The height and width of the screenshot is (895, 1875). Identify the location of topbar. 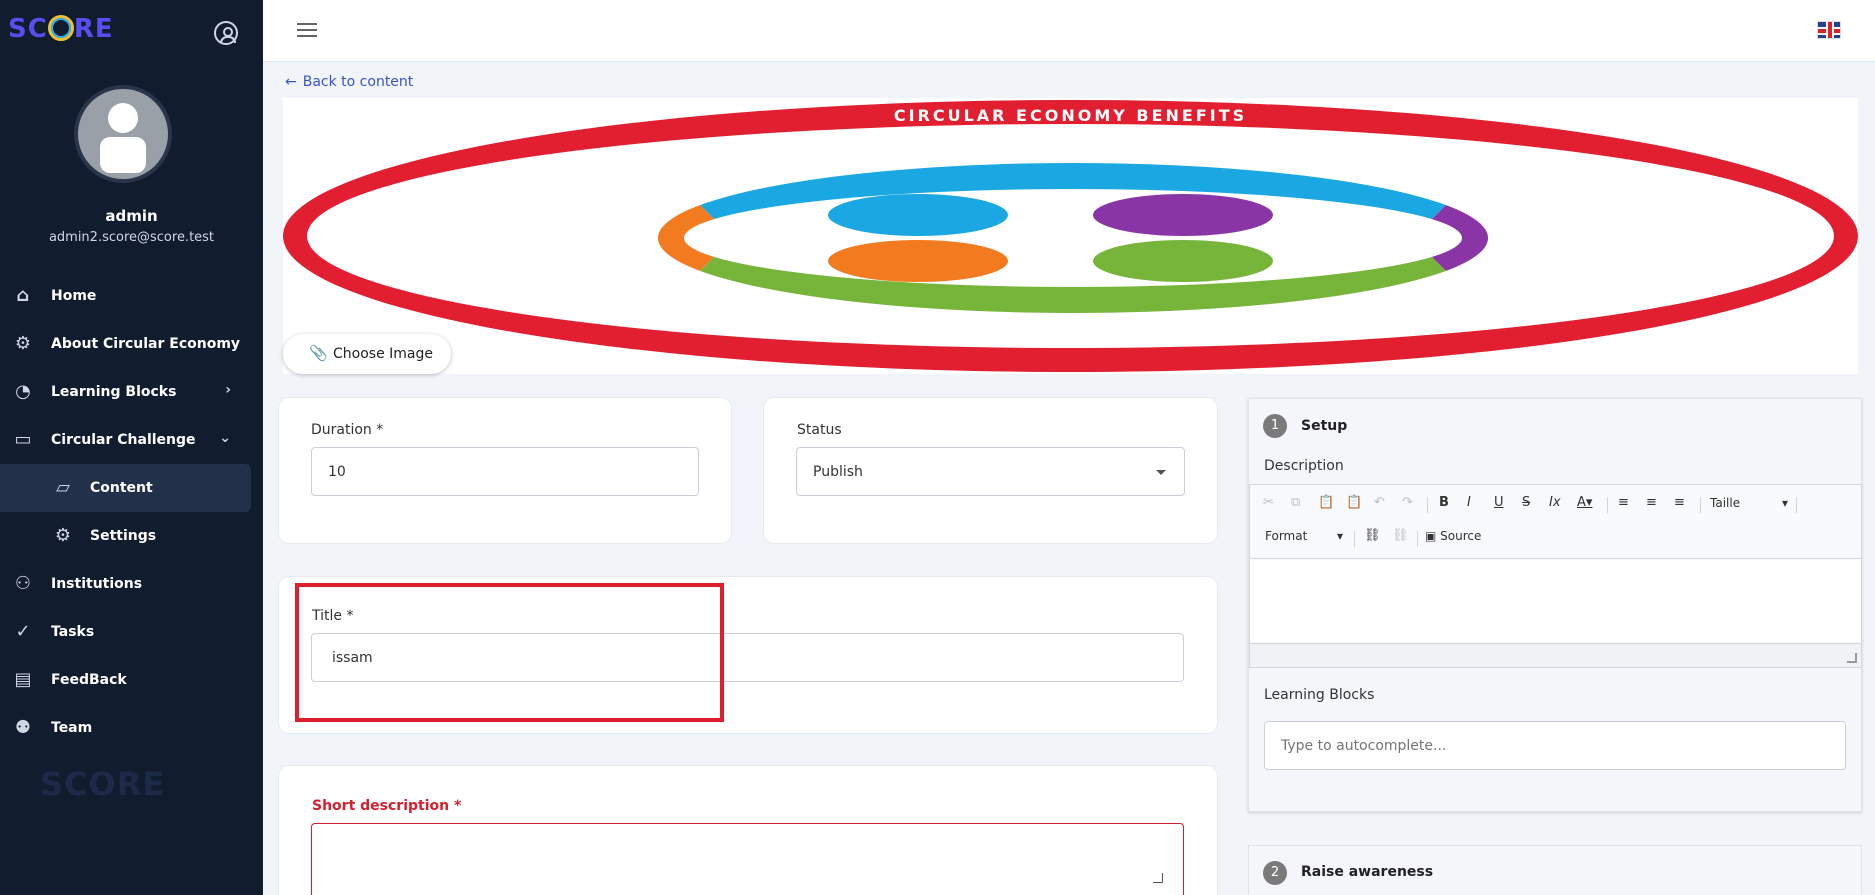
(1069, 31).